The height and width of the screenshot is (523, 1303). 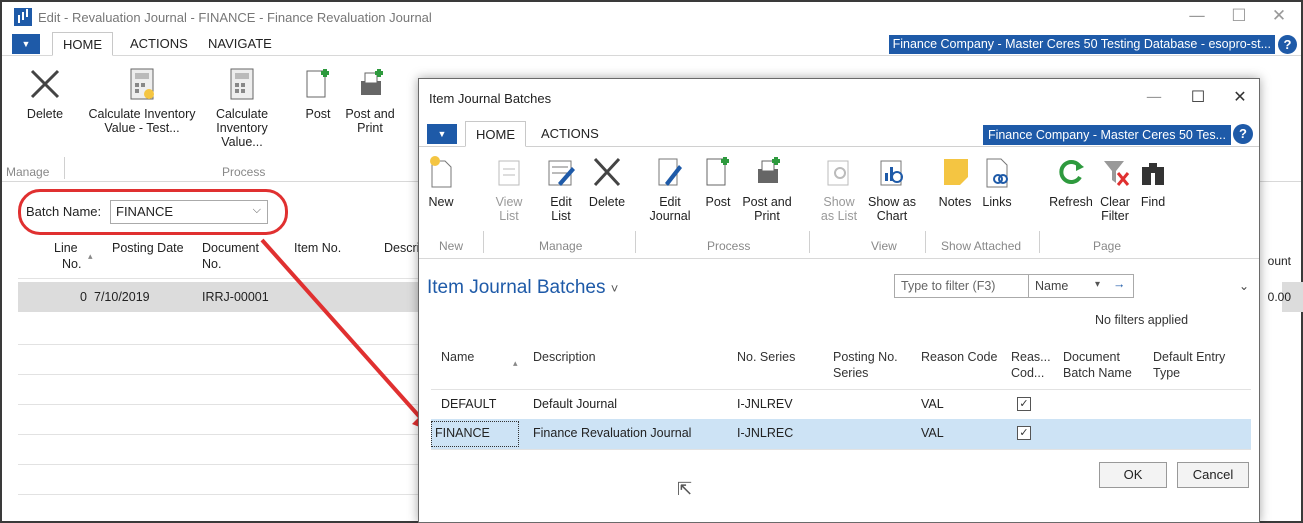 What do you see at coordinates (441, 182) in the screenshot?
I see `new-button: New` at bounding box center [441, 182].